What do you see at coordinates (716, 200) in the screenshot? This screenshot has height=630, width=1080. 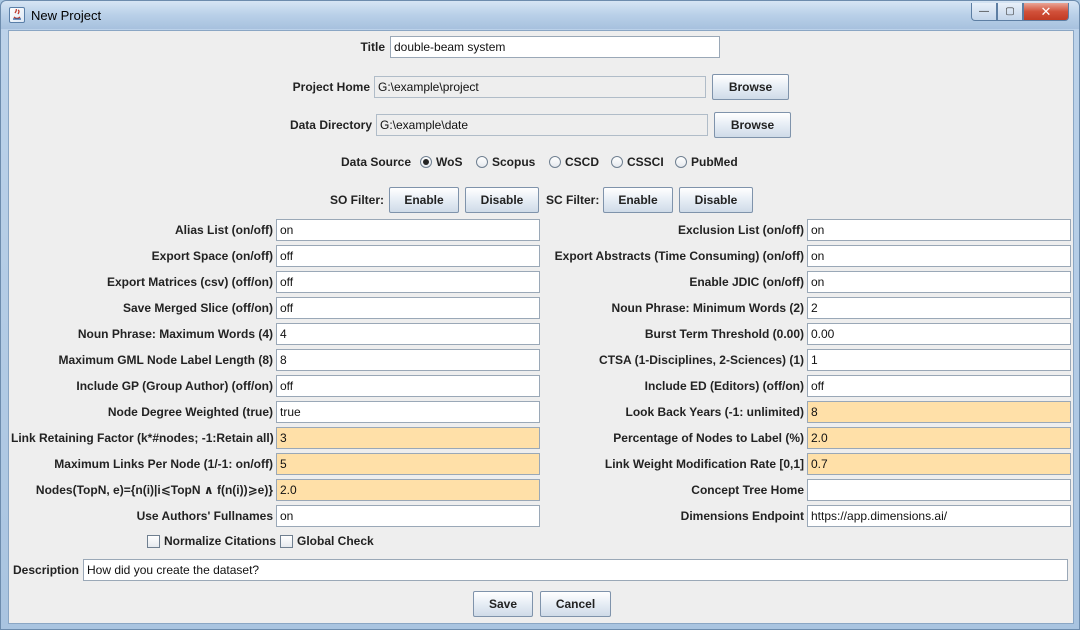 I see `sc-filter-disable-button: Disable` at bounding box center [716, 200].